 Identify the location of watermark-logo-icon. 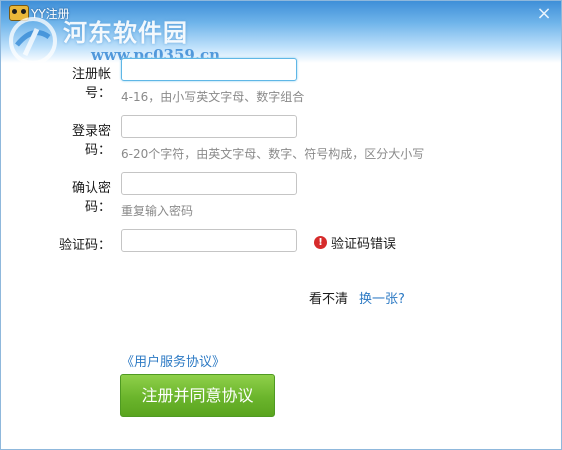
(33, 41).